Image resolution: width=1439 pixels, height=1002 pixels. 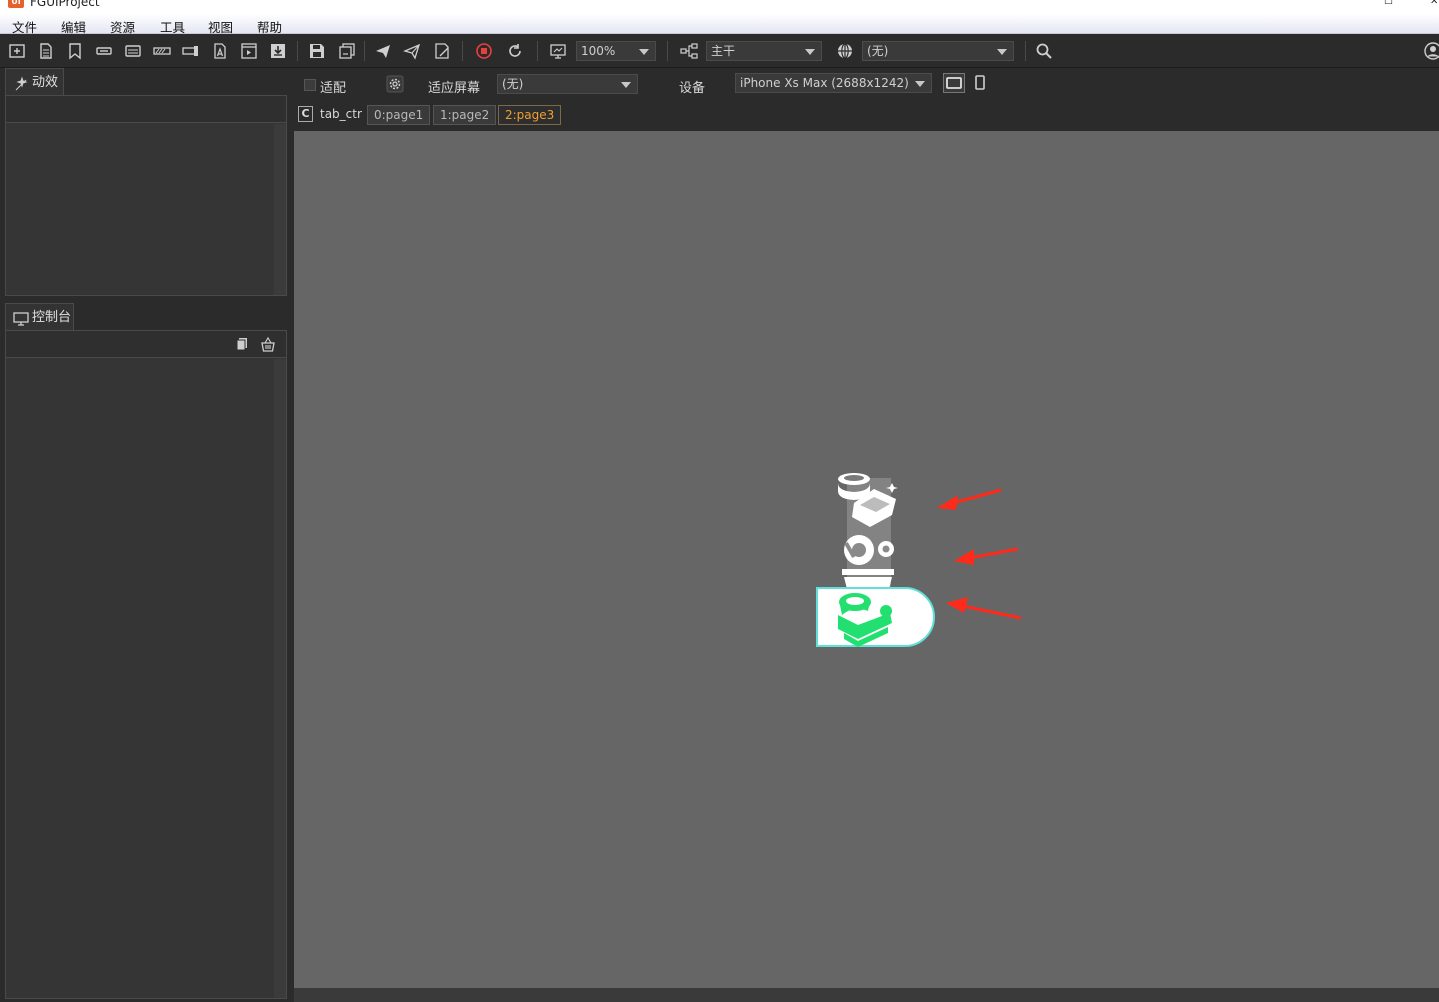 I want to click on controller-bar: C tab_ctr 0:page1 1:page2 2:page3, so click(x=866, y=115).